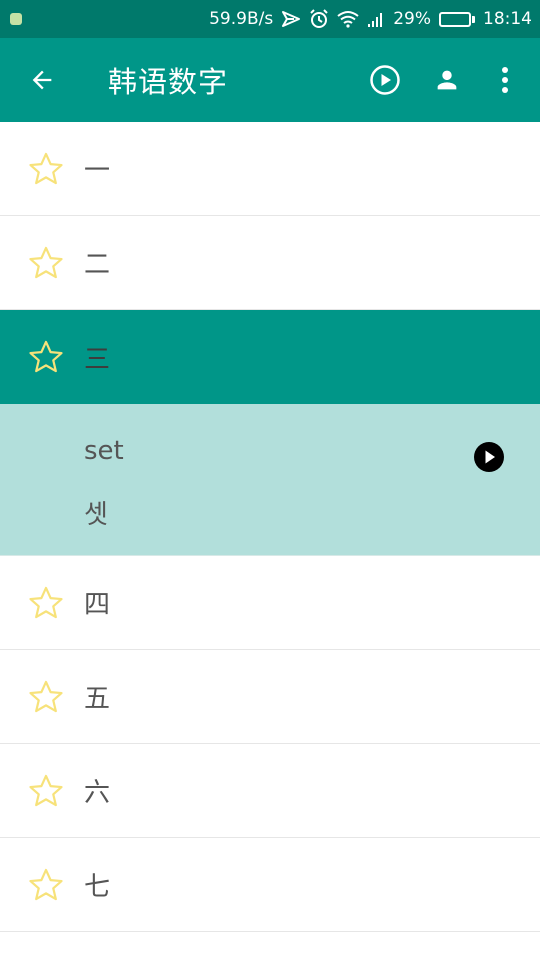 The height and width of the screenshot is (960, 540). I want to click on play-audio-button, so click(489, 457).